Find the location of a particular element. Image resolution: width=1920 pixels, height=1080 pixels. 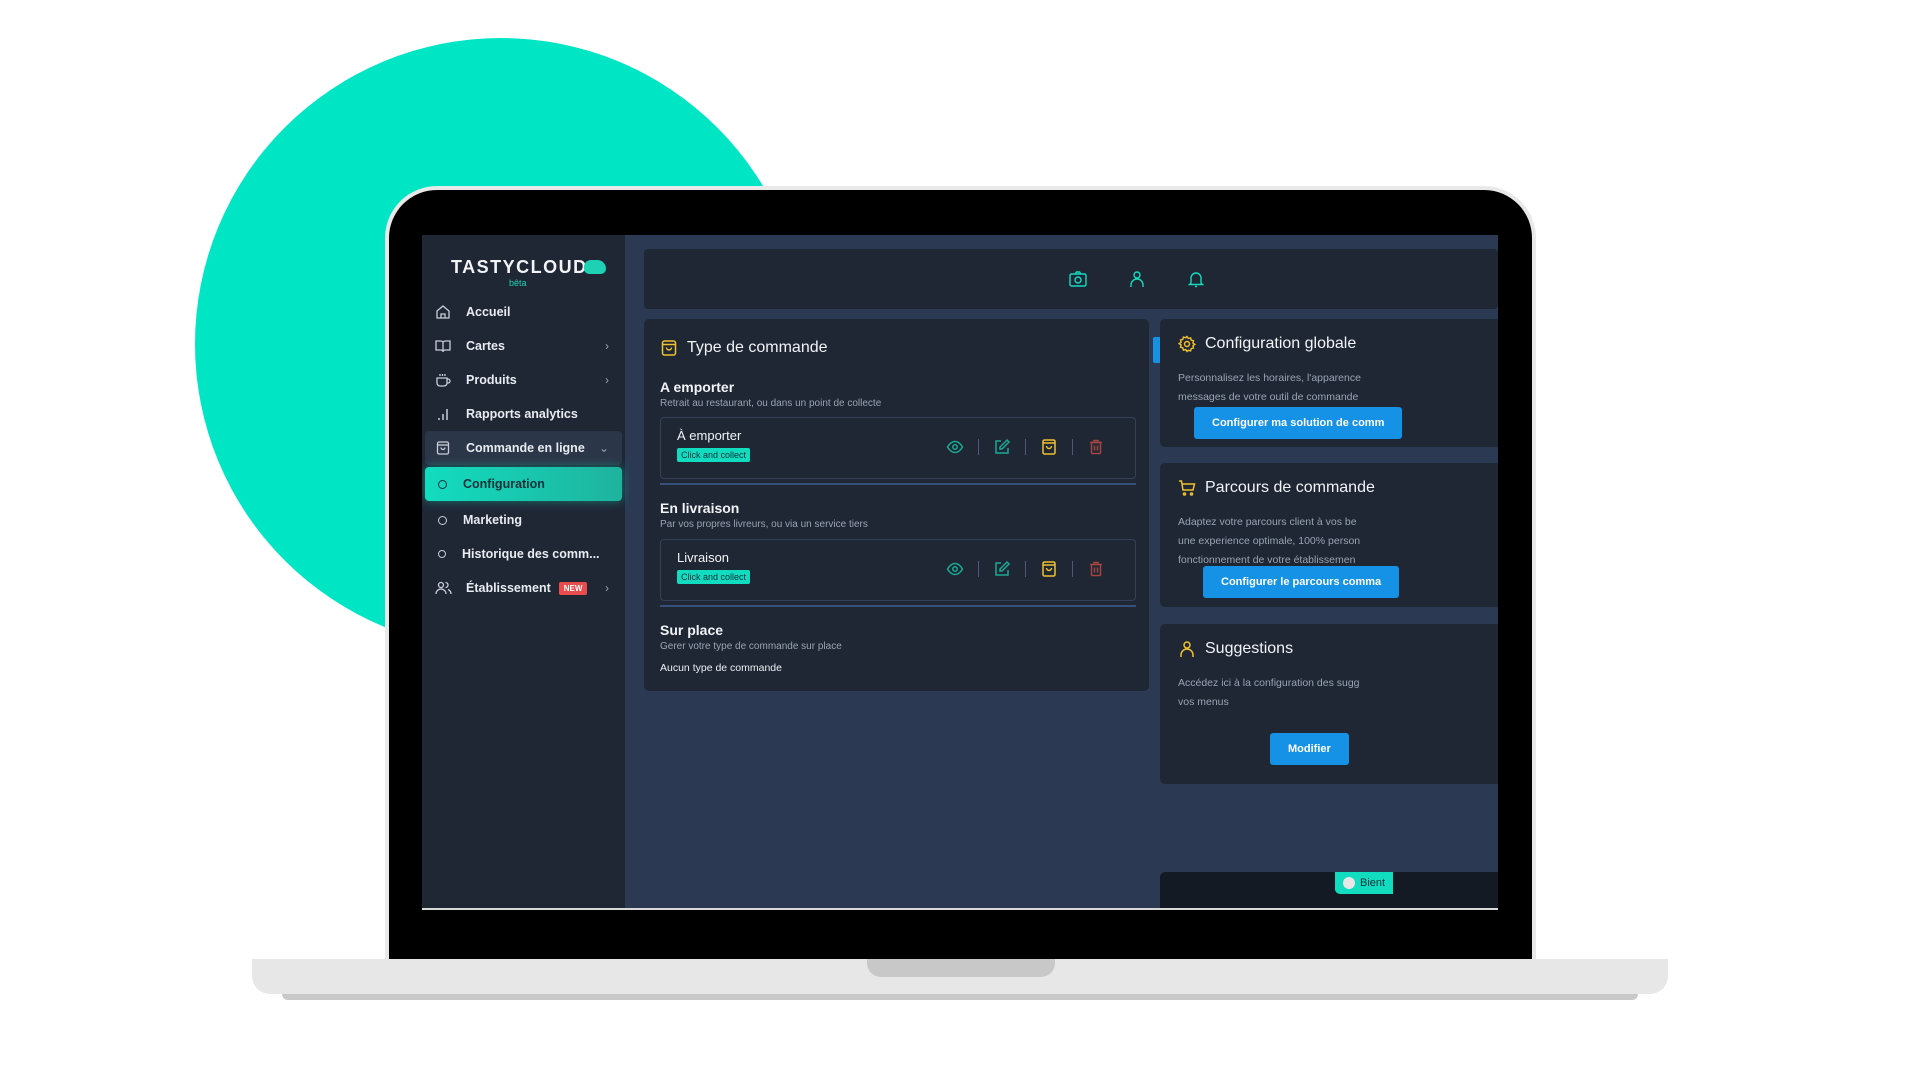

sidebar-item-label: Produits is located at coordinates (491, 380).